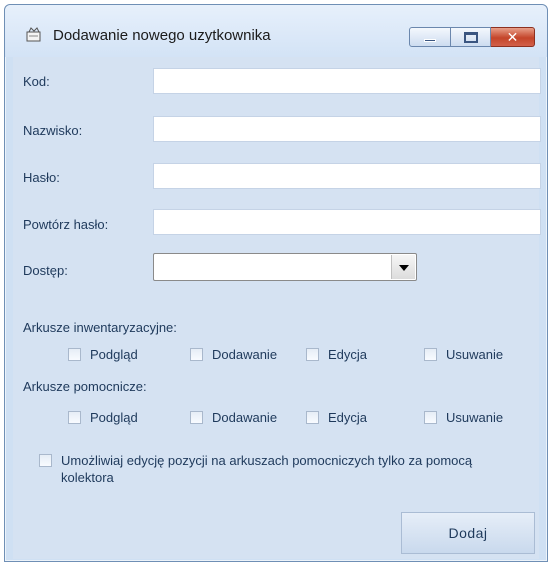 Image resolution: width=552 pixels, height=566 pixels. I want to click on pom-podglad-checkbox: Podgląd, so click(103, 417).